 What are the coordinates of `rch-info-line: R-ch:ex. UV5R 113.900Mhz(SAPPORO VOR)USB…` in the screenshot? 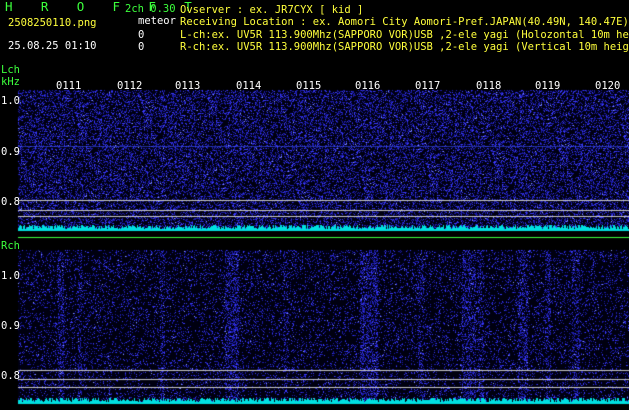 It's located at (404, 47).